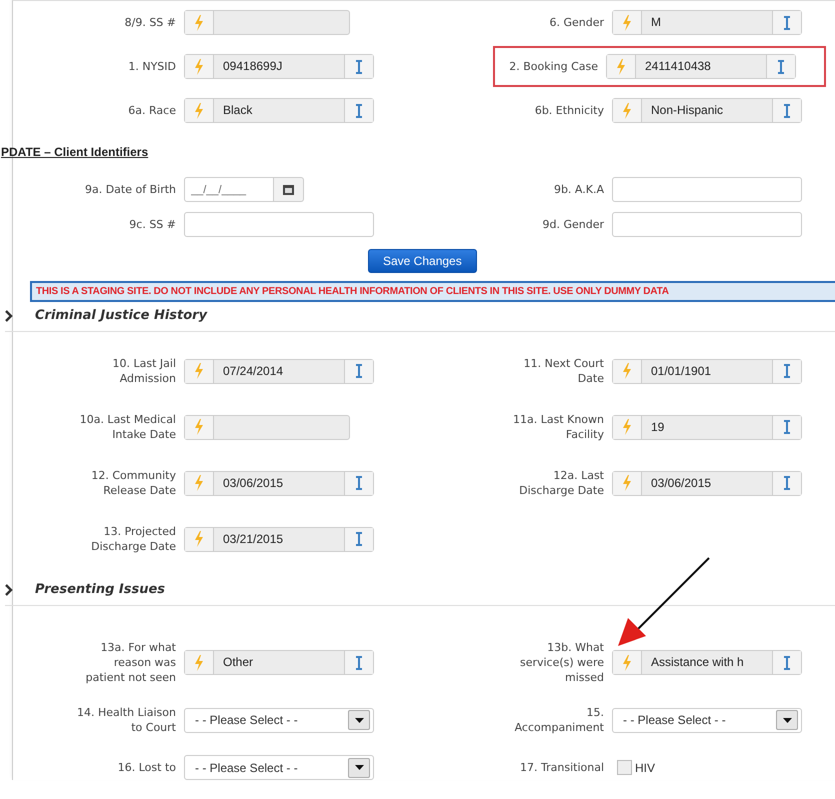 The image size is (835, 799). What do you see at coordinates (561, 483) in the screenshot?
I see `field-label: 12a. Last Discharge Date` at bounding box center [561, 483].